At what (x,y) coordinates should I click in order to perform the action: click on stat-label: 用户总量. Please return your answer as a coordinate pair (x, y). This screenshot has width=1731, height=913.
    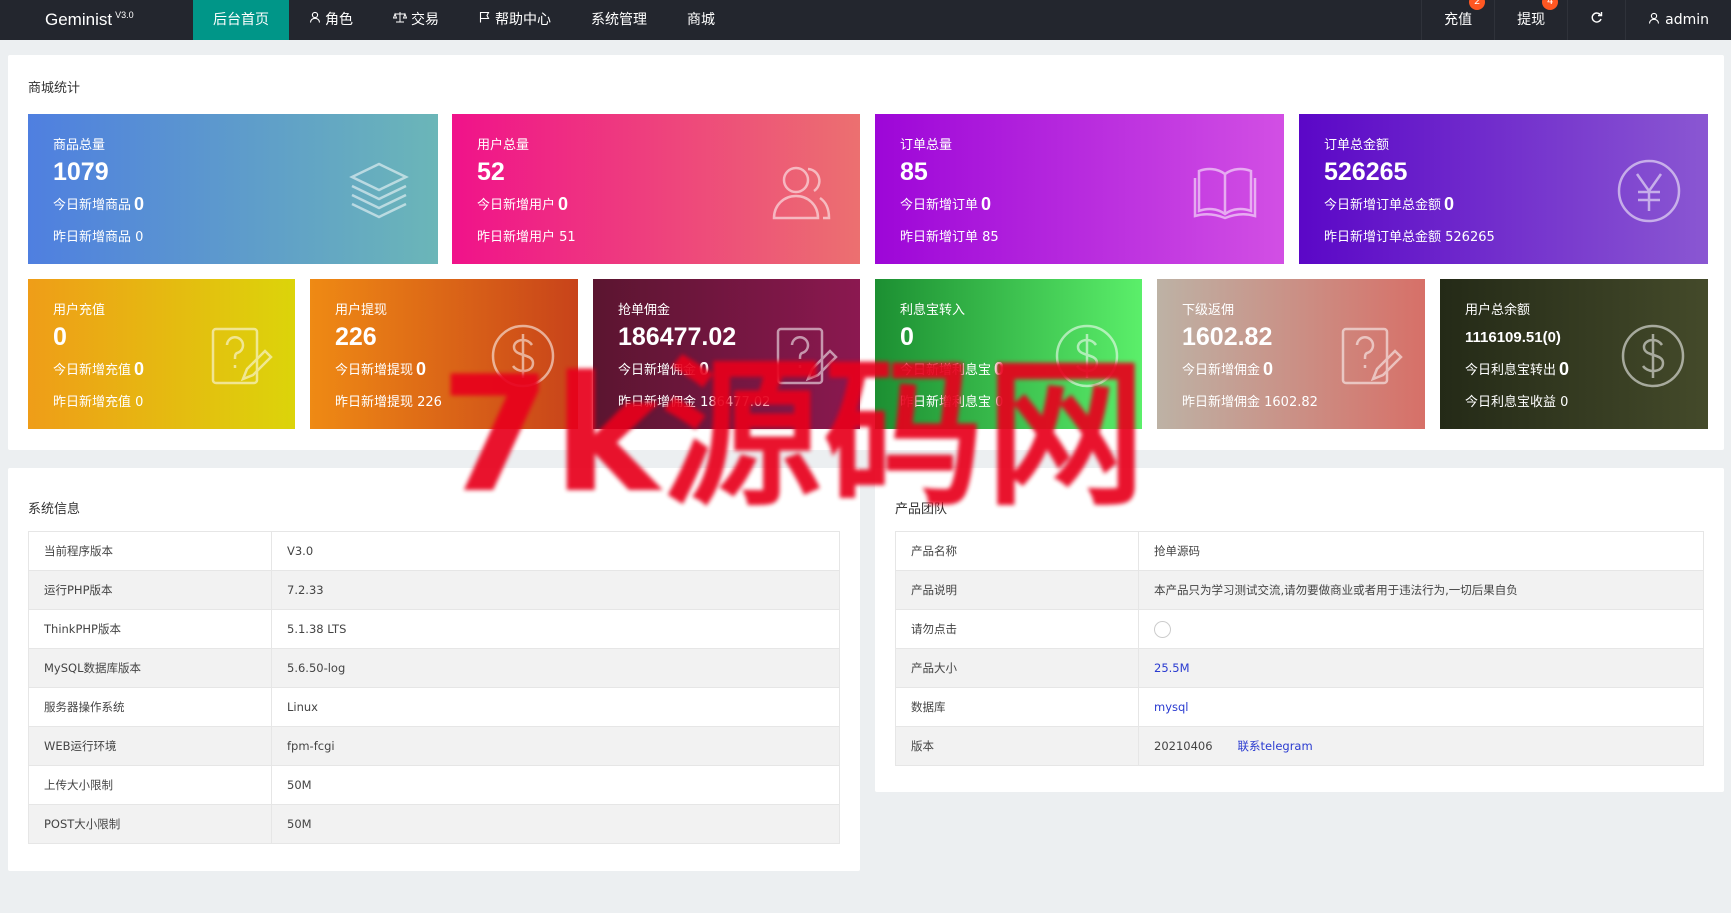
    Looking at the image, I should click on (503, 145).